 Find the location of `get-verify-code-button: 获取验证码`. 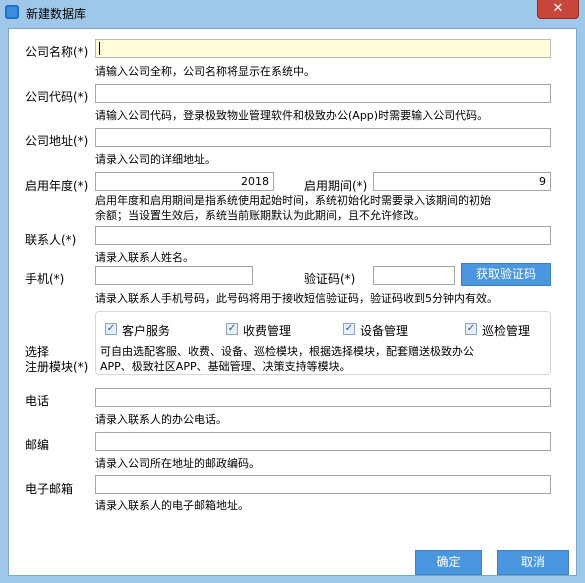

get-verify-code-button: 获取验证码 is located at coordinates (506, 274).